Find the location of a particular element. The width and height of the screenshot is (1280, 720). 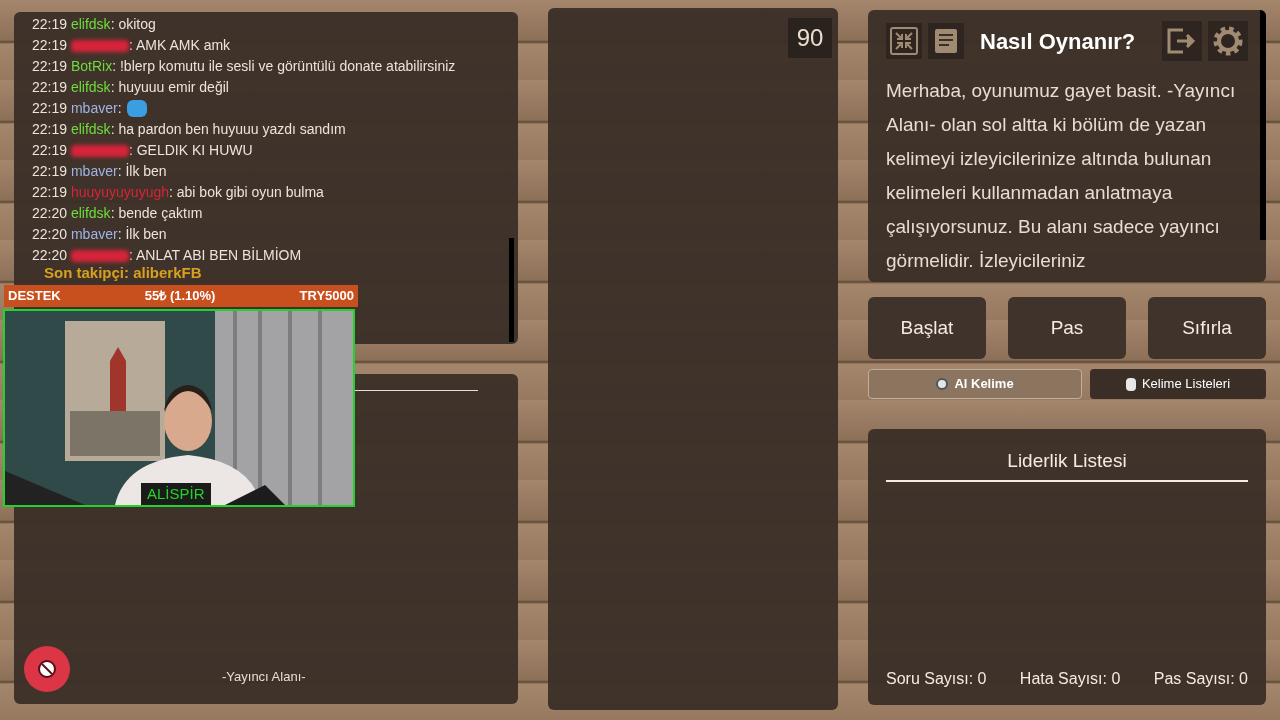

help-title: Nasıl Oynanır? is located at coordinates (1058, 41).